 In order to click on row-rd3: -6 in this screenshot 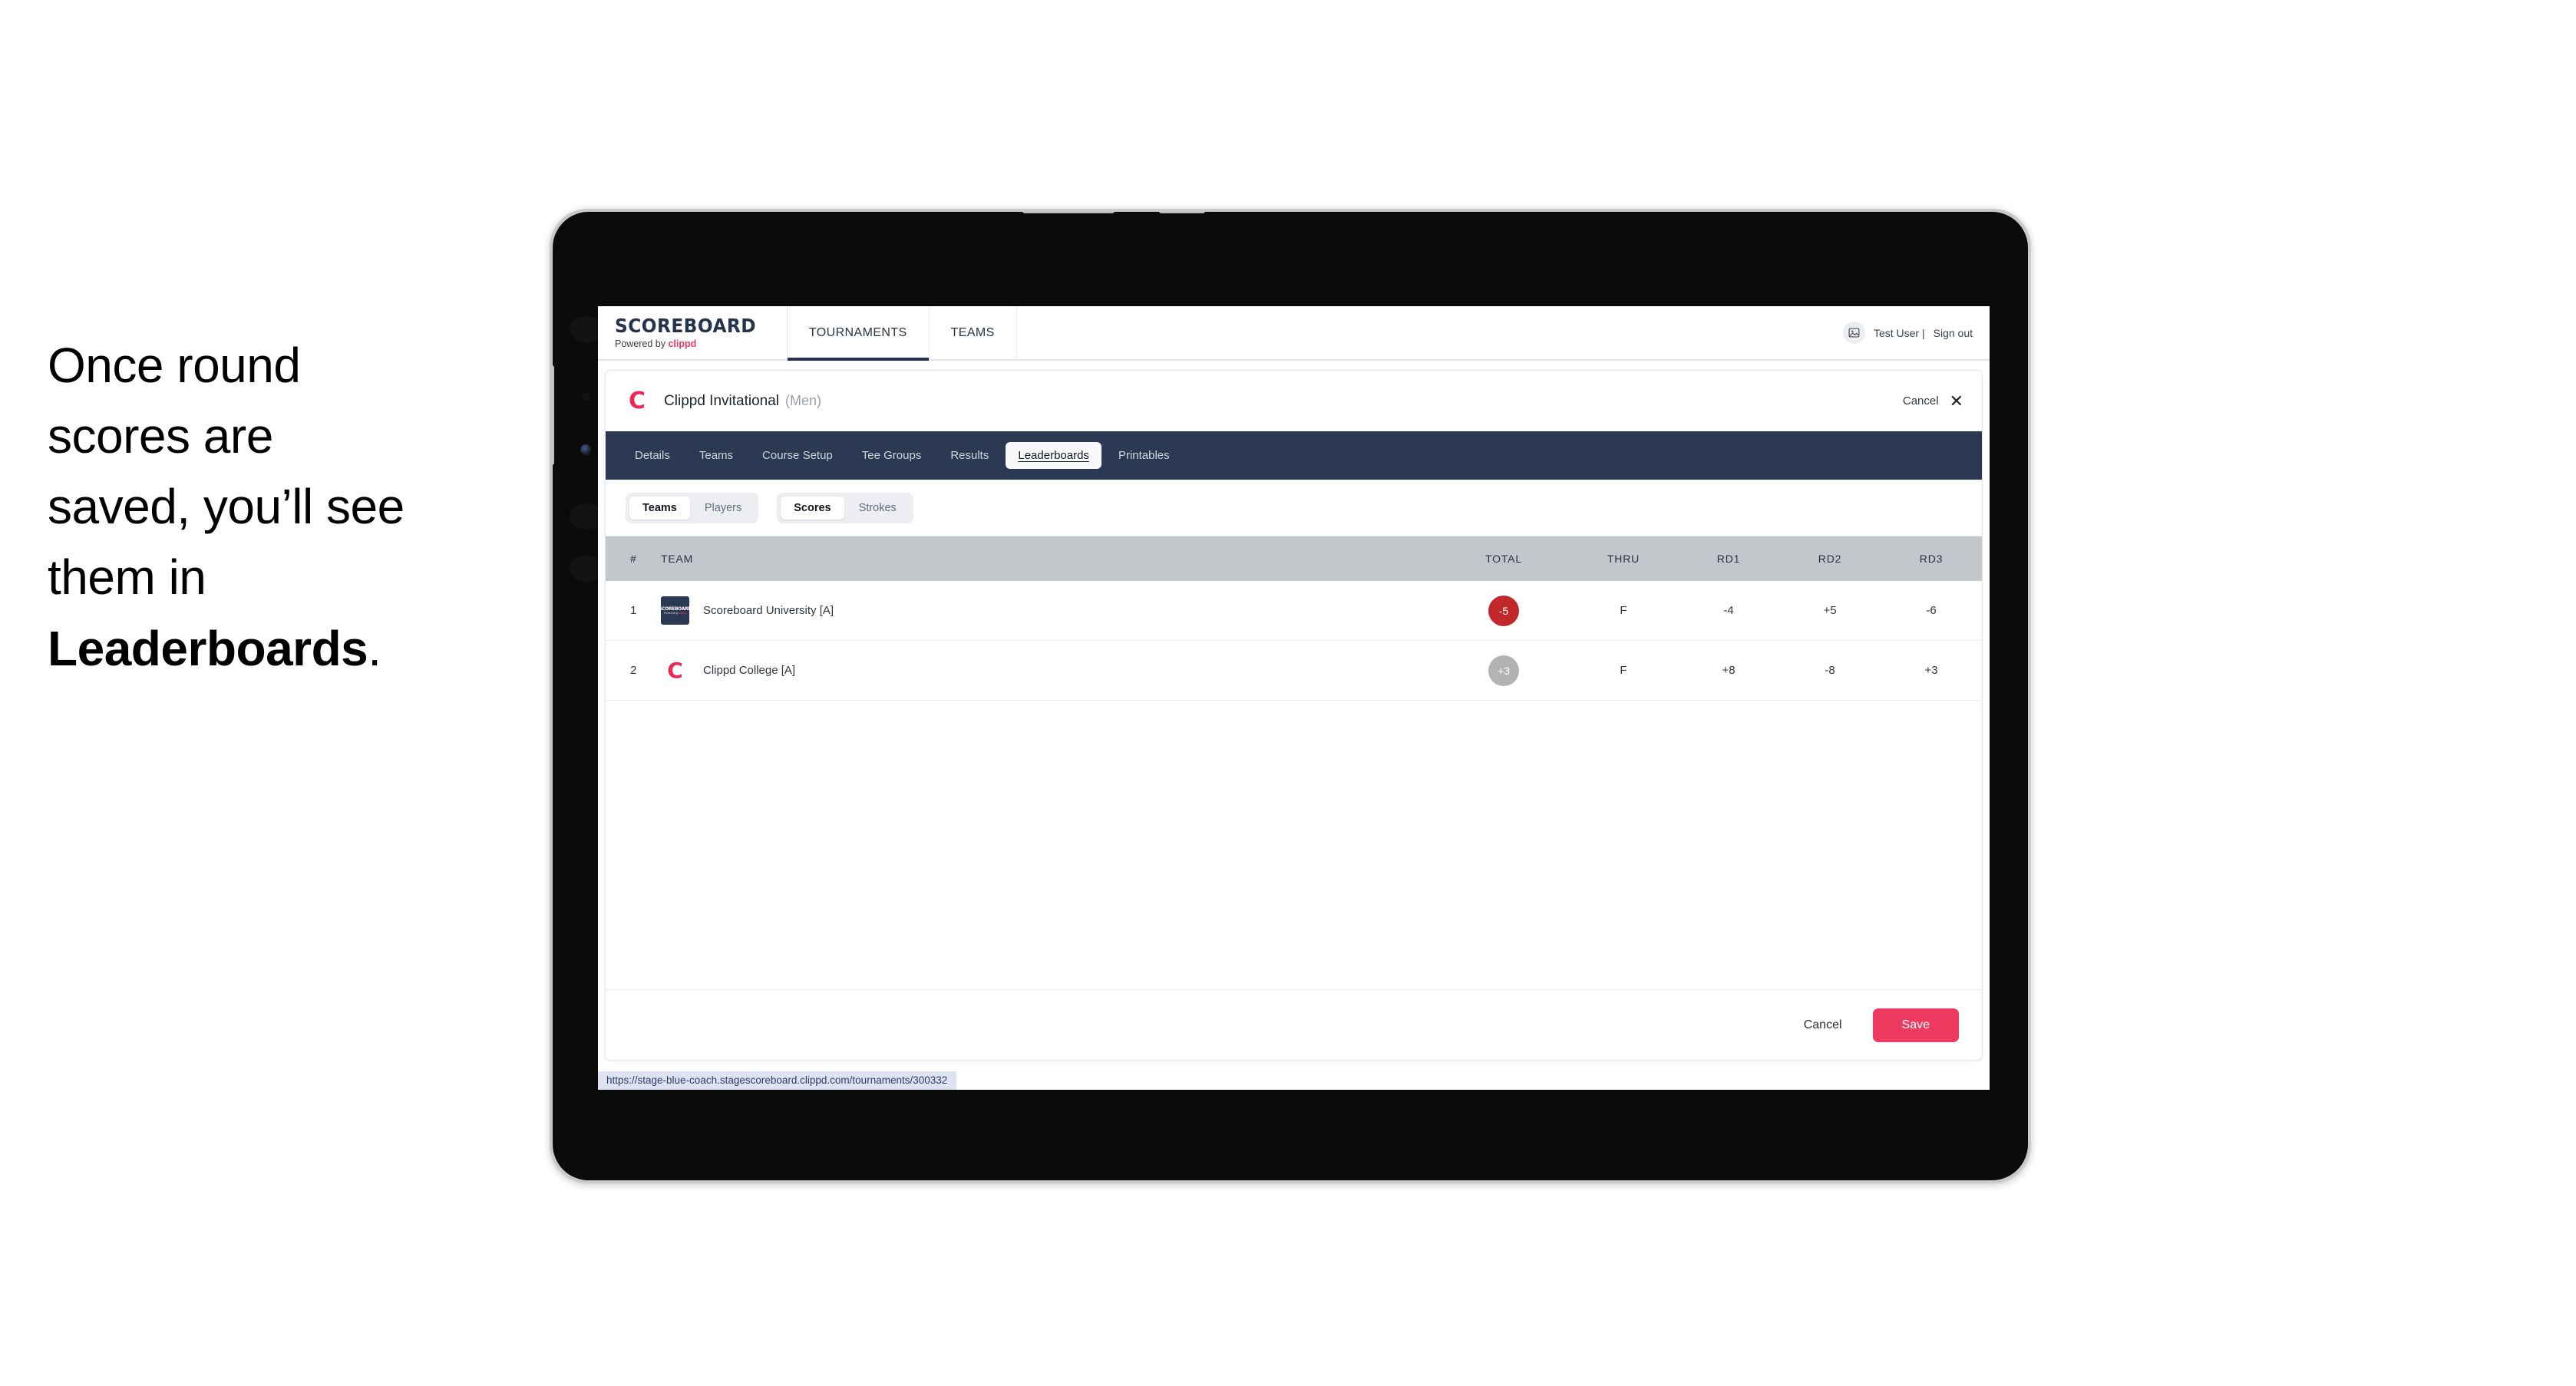, I will do `click(1931, 610)`.